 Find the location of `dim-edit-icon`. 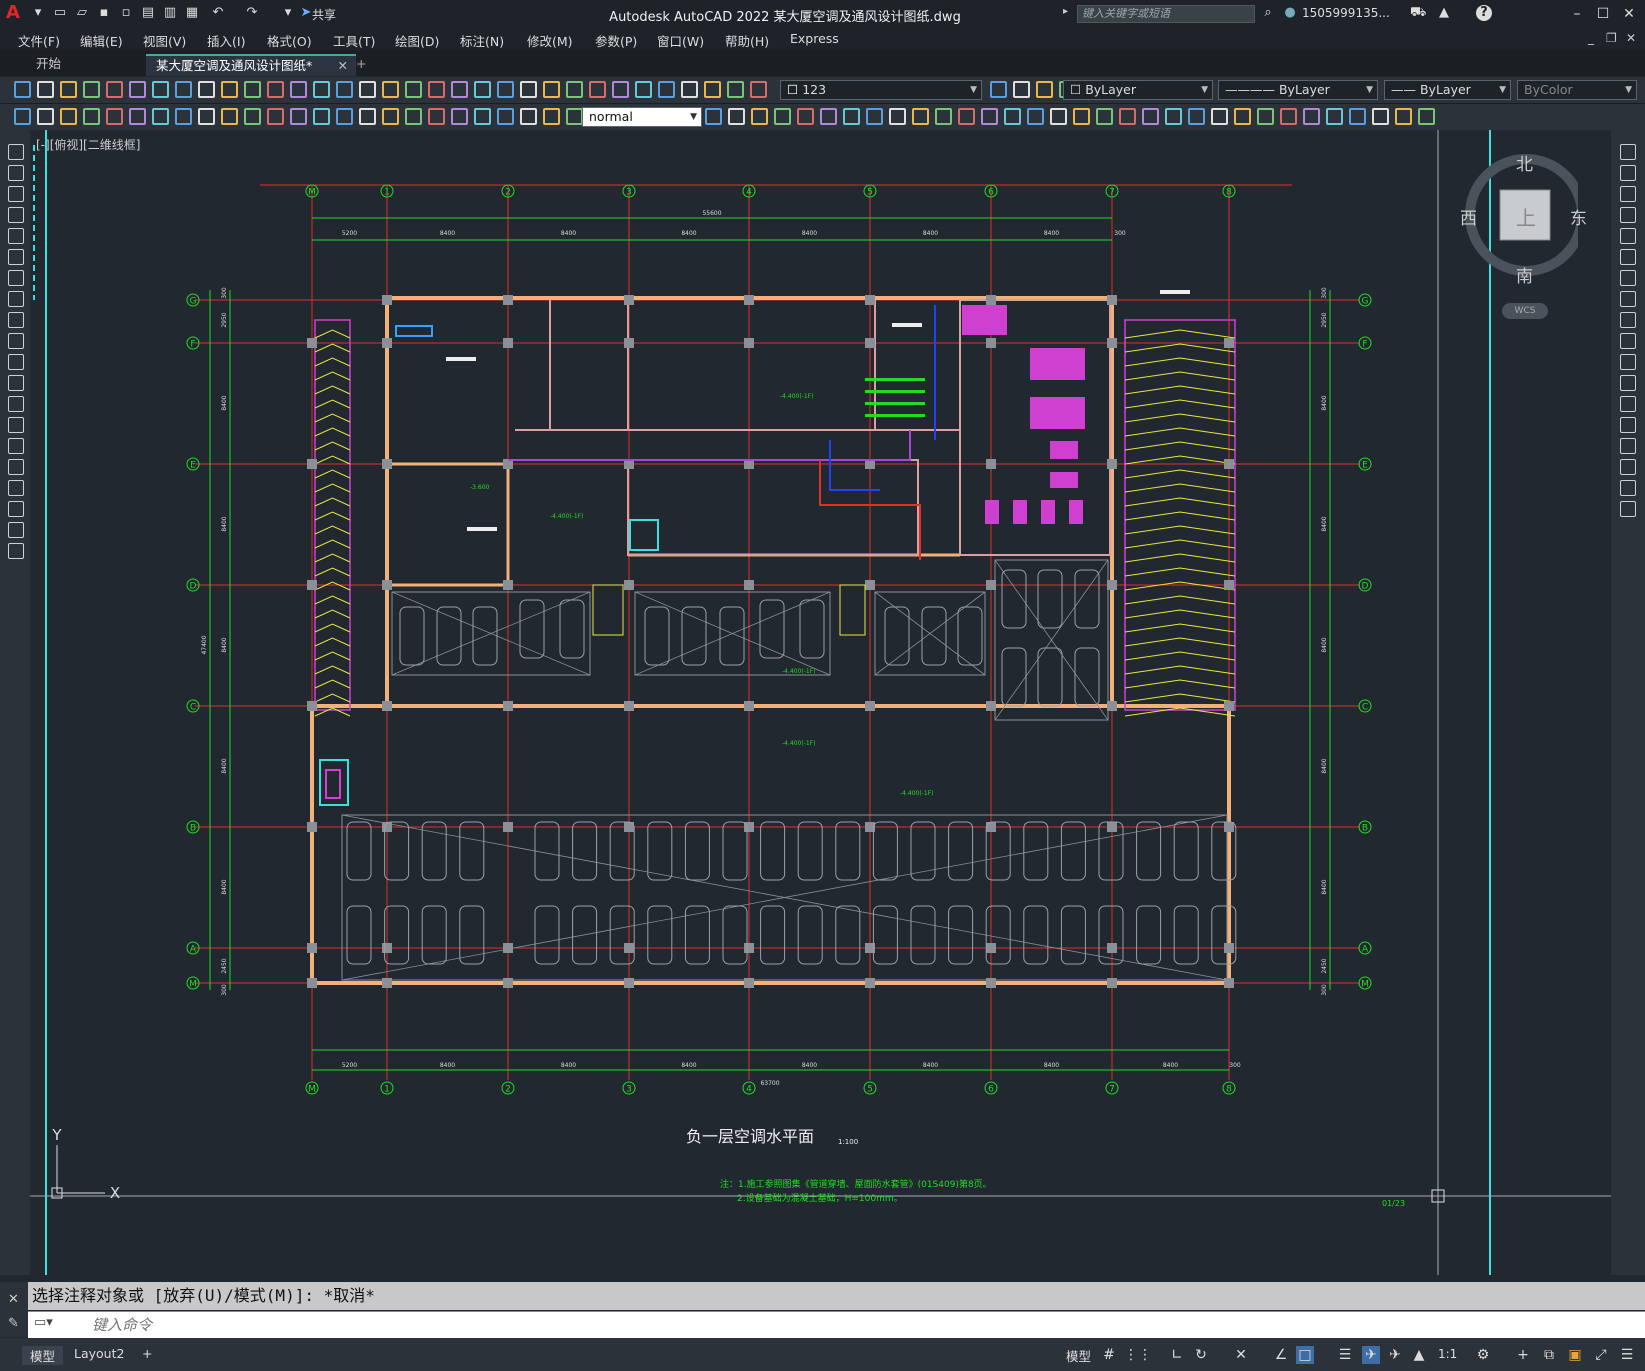

dim-edit-icon is located at coordinates (482, 116).